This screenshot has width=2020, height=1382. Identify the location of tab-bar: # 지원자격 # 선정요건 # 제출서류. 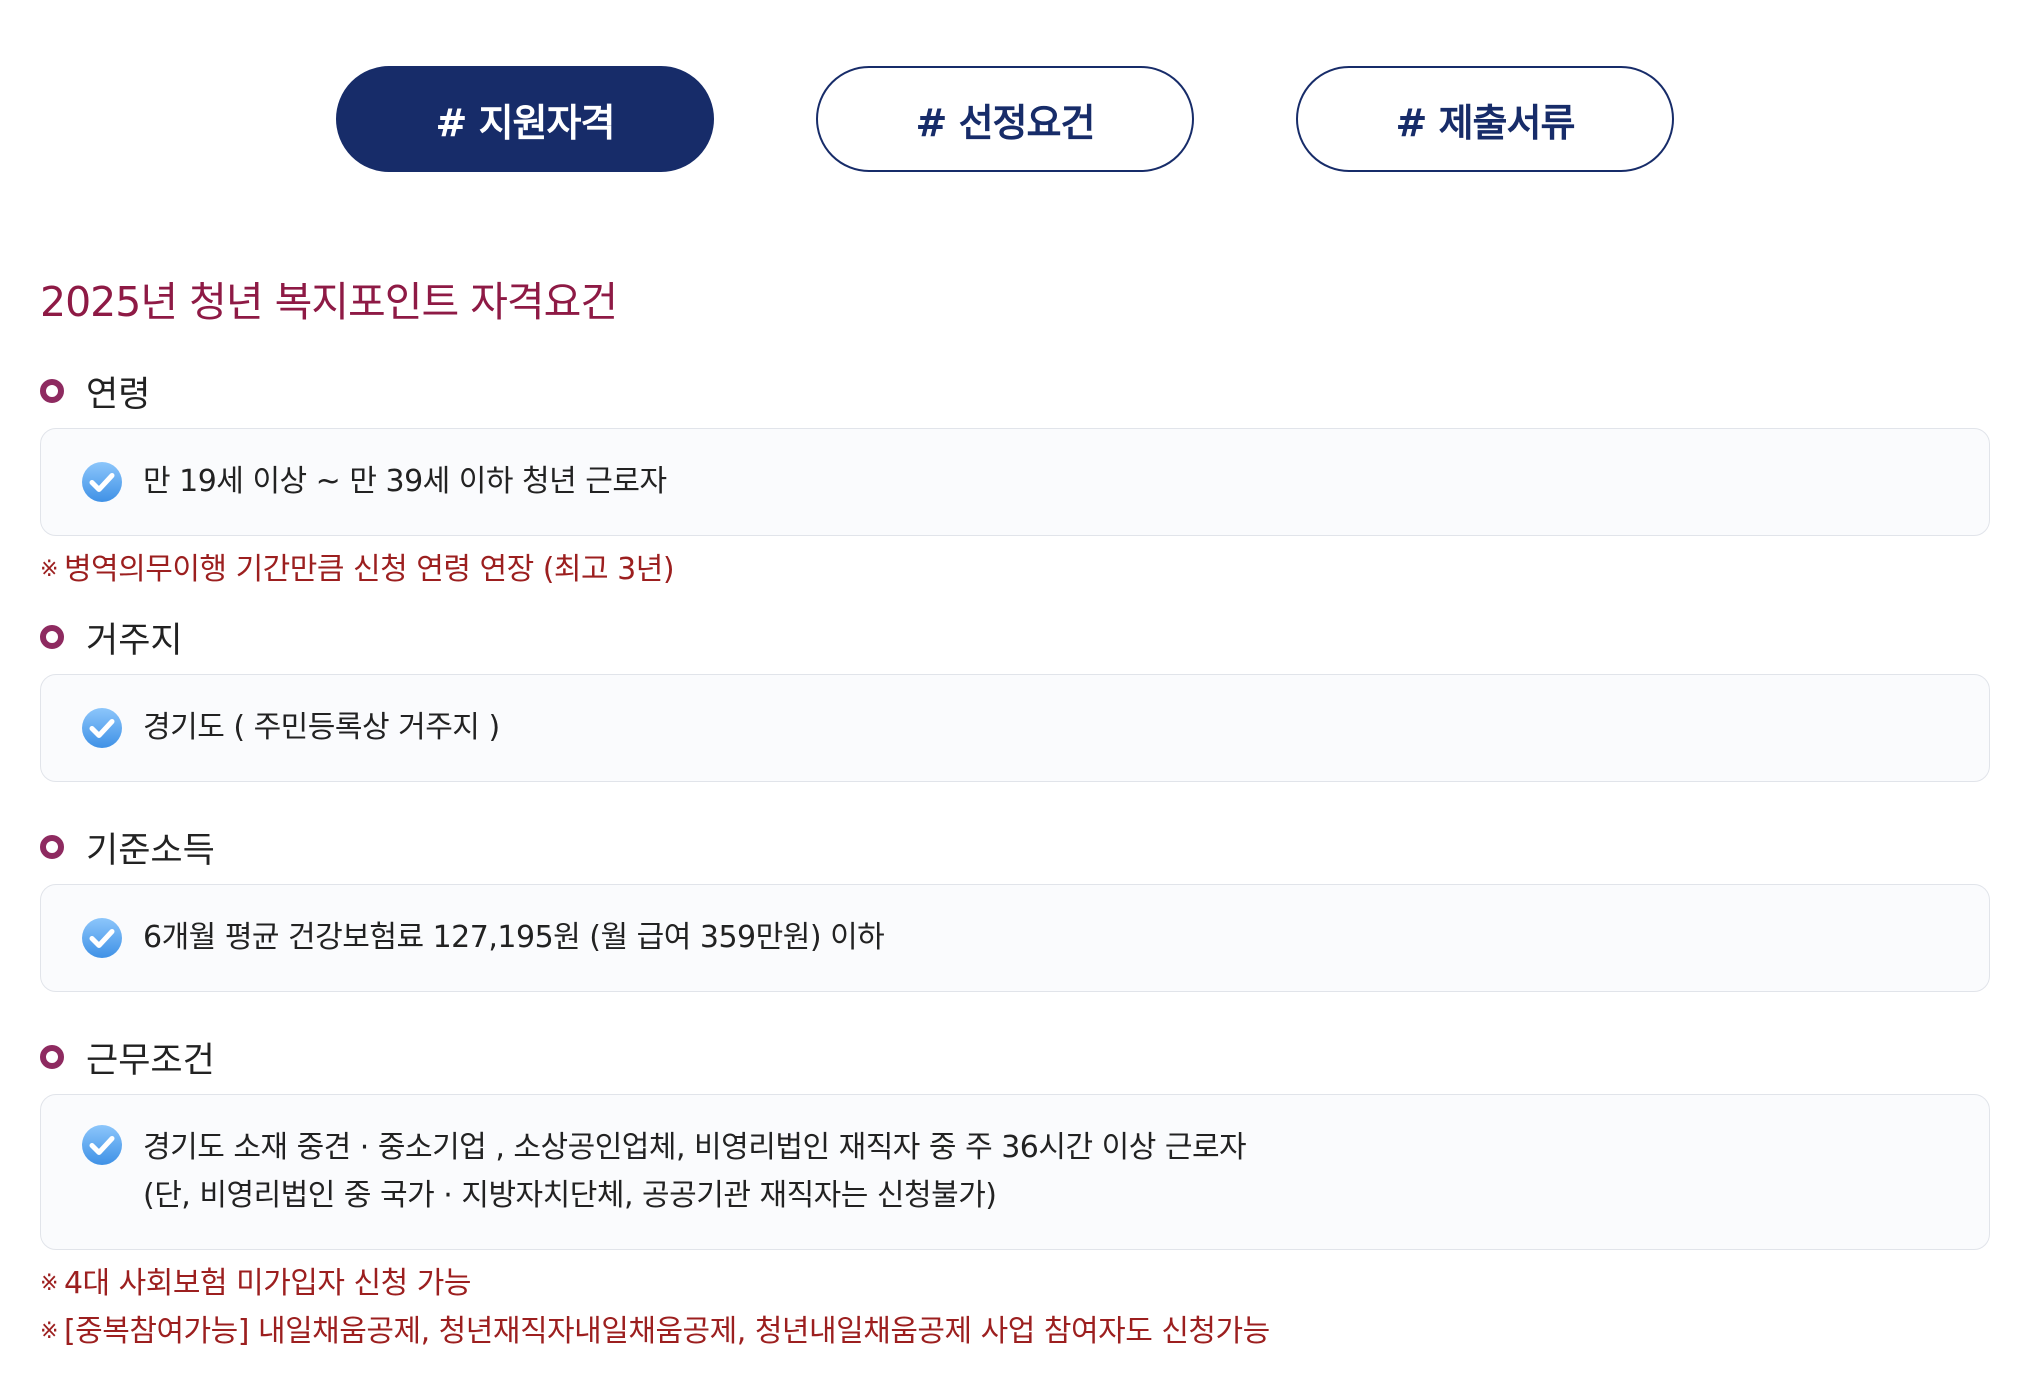
(1010, 119).